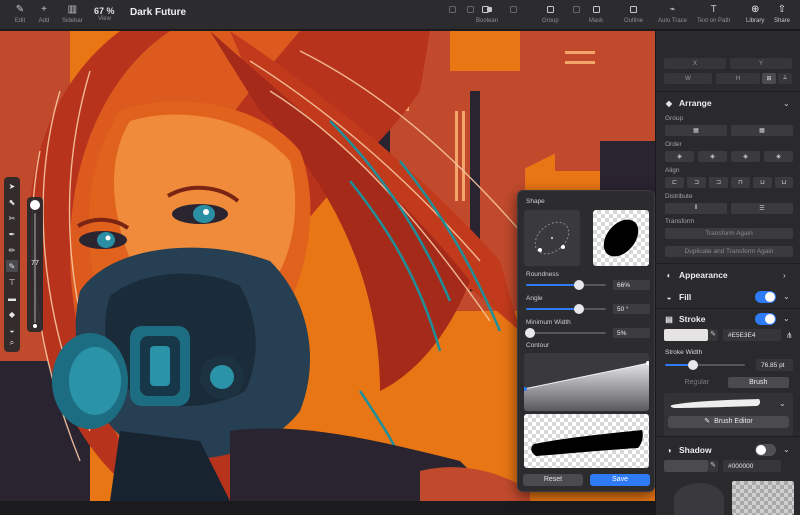 This screenshot has width=800, height=515. I want to click on style-regular-tab: Regular, so click(697, 382).